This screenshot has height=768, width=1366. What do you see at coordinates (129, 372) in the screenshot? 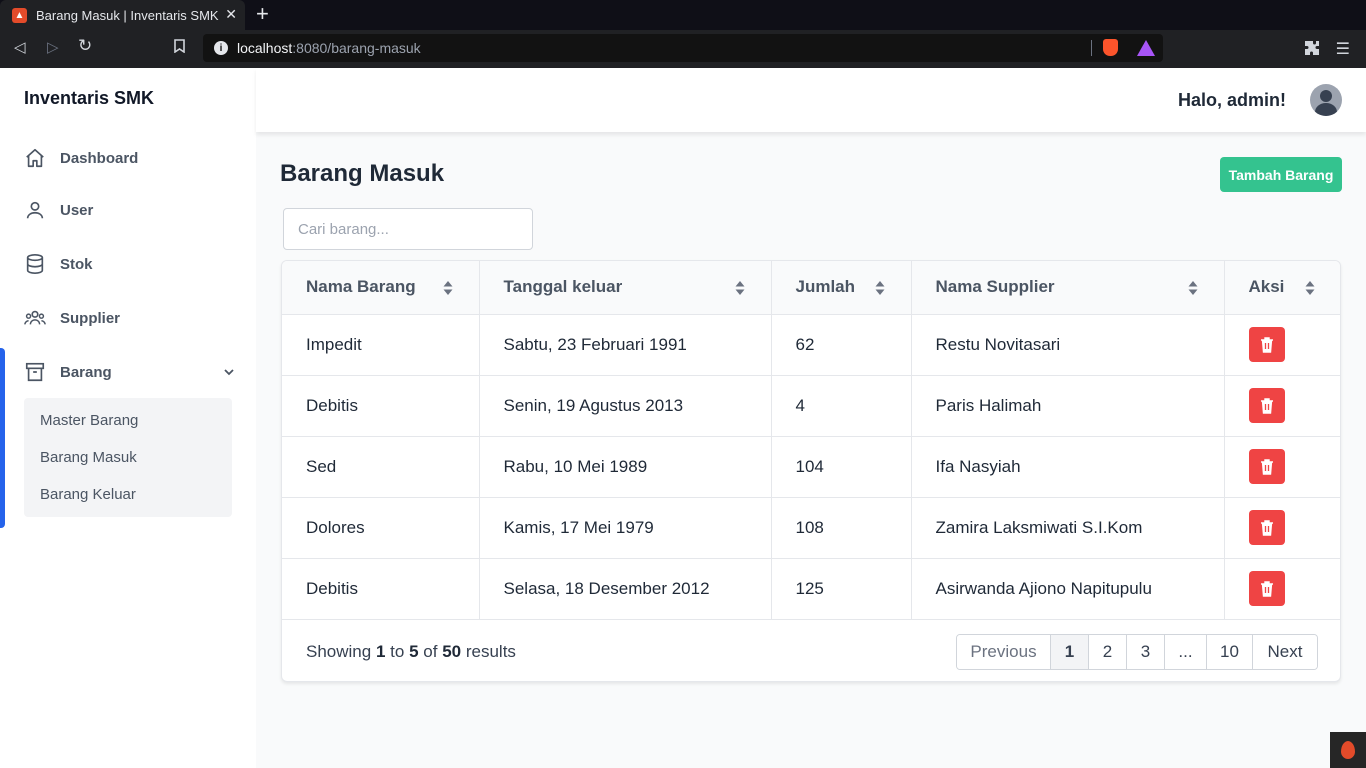
I see `sidebar-item-barang: Barang` at bounding box center [129, 372].